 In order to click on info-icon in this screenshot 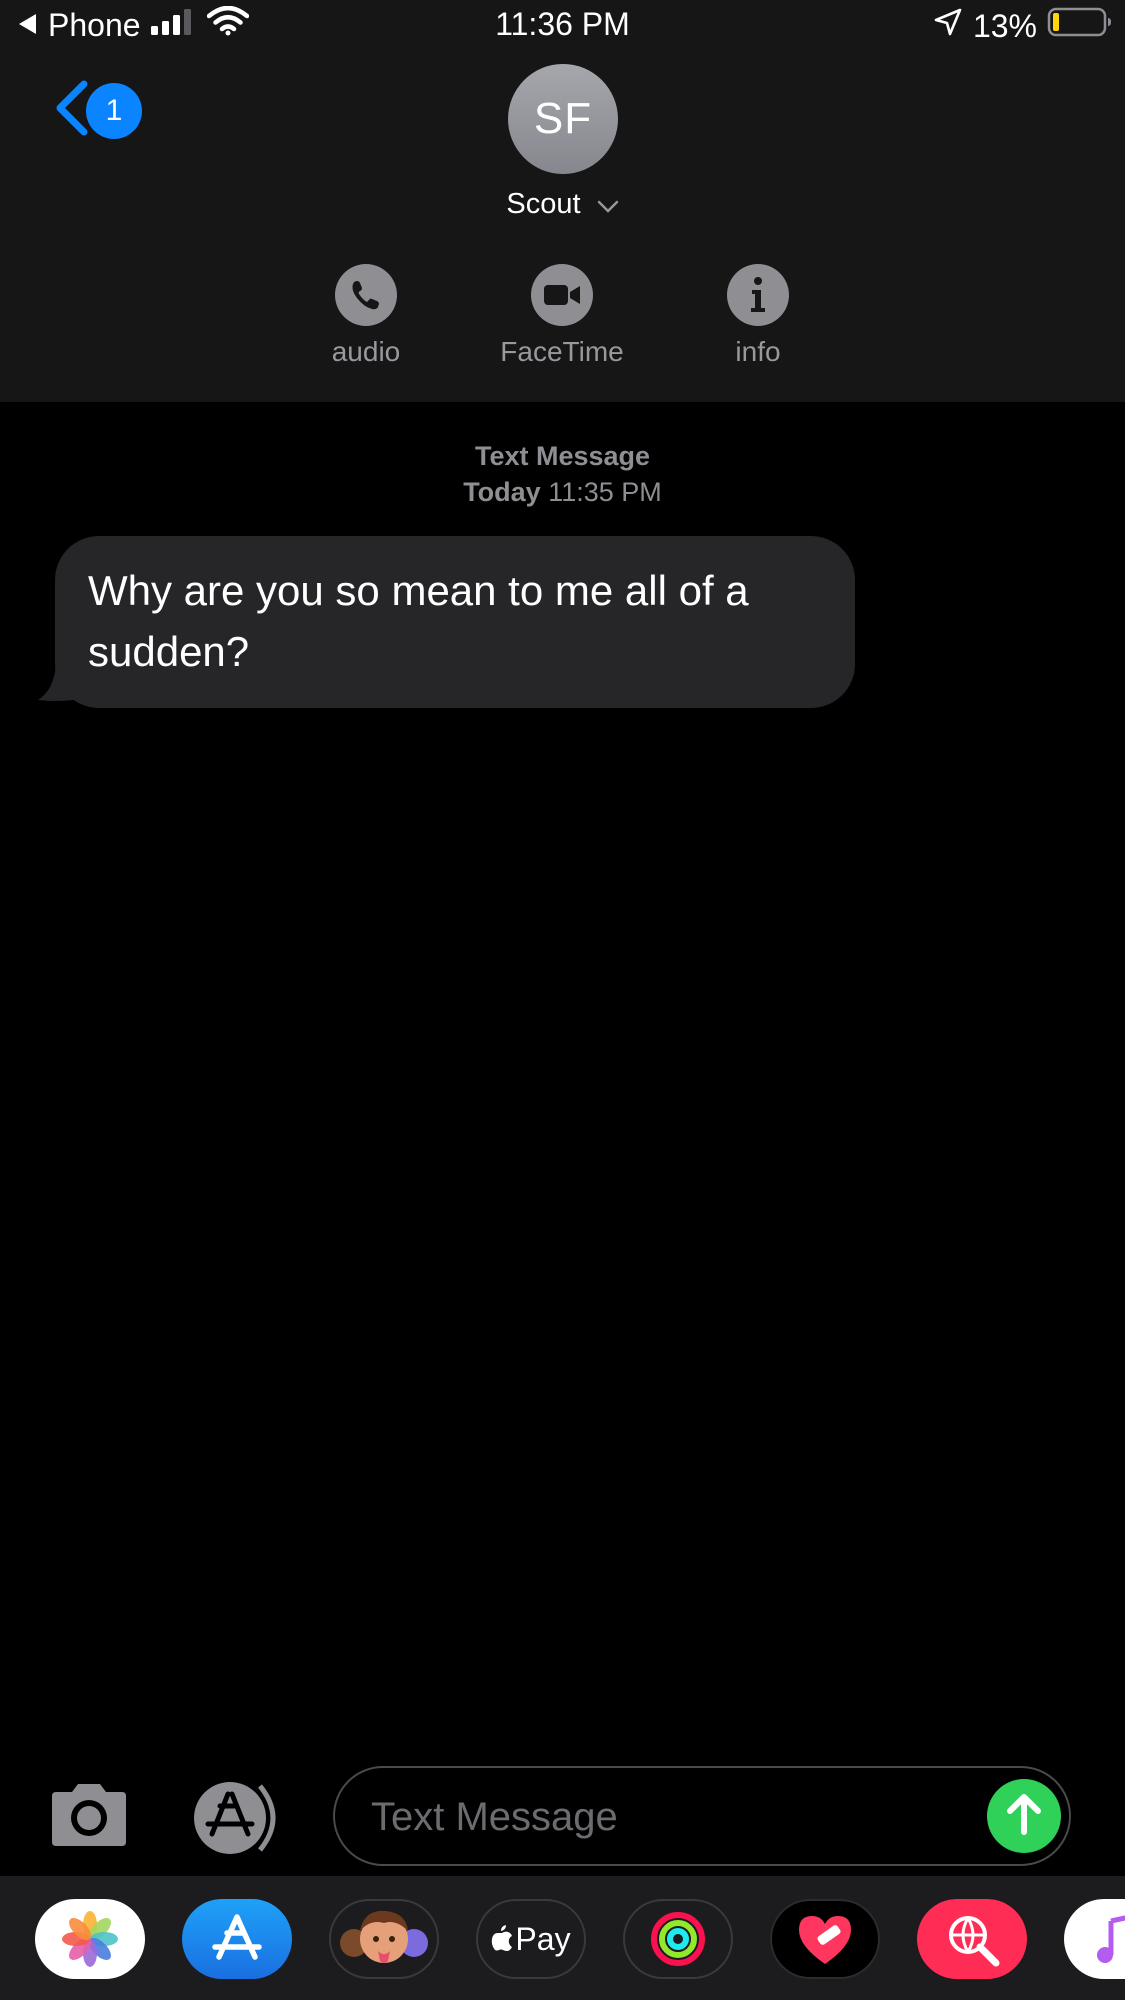, I will do `click(758, 295)`.